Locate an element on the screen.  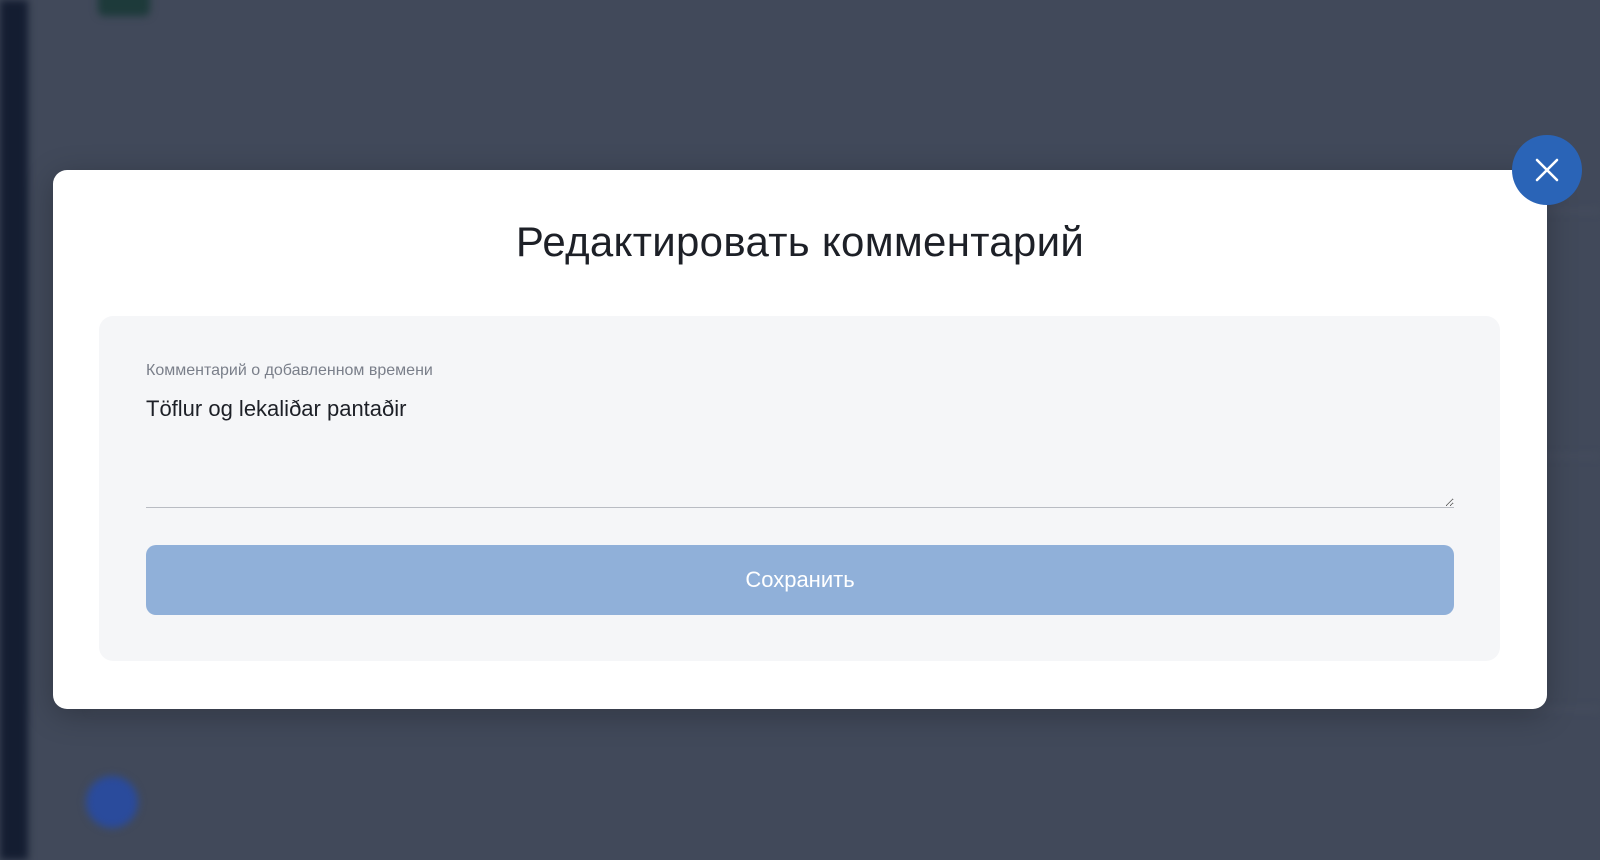
comment-textarea is located at coordinates (800, 449).